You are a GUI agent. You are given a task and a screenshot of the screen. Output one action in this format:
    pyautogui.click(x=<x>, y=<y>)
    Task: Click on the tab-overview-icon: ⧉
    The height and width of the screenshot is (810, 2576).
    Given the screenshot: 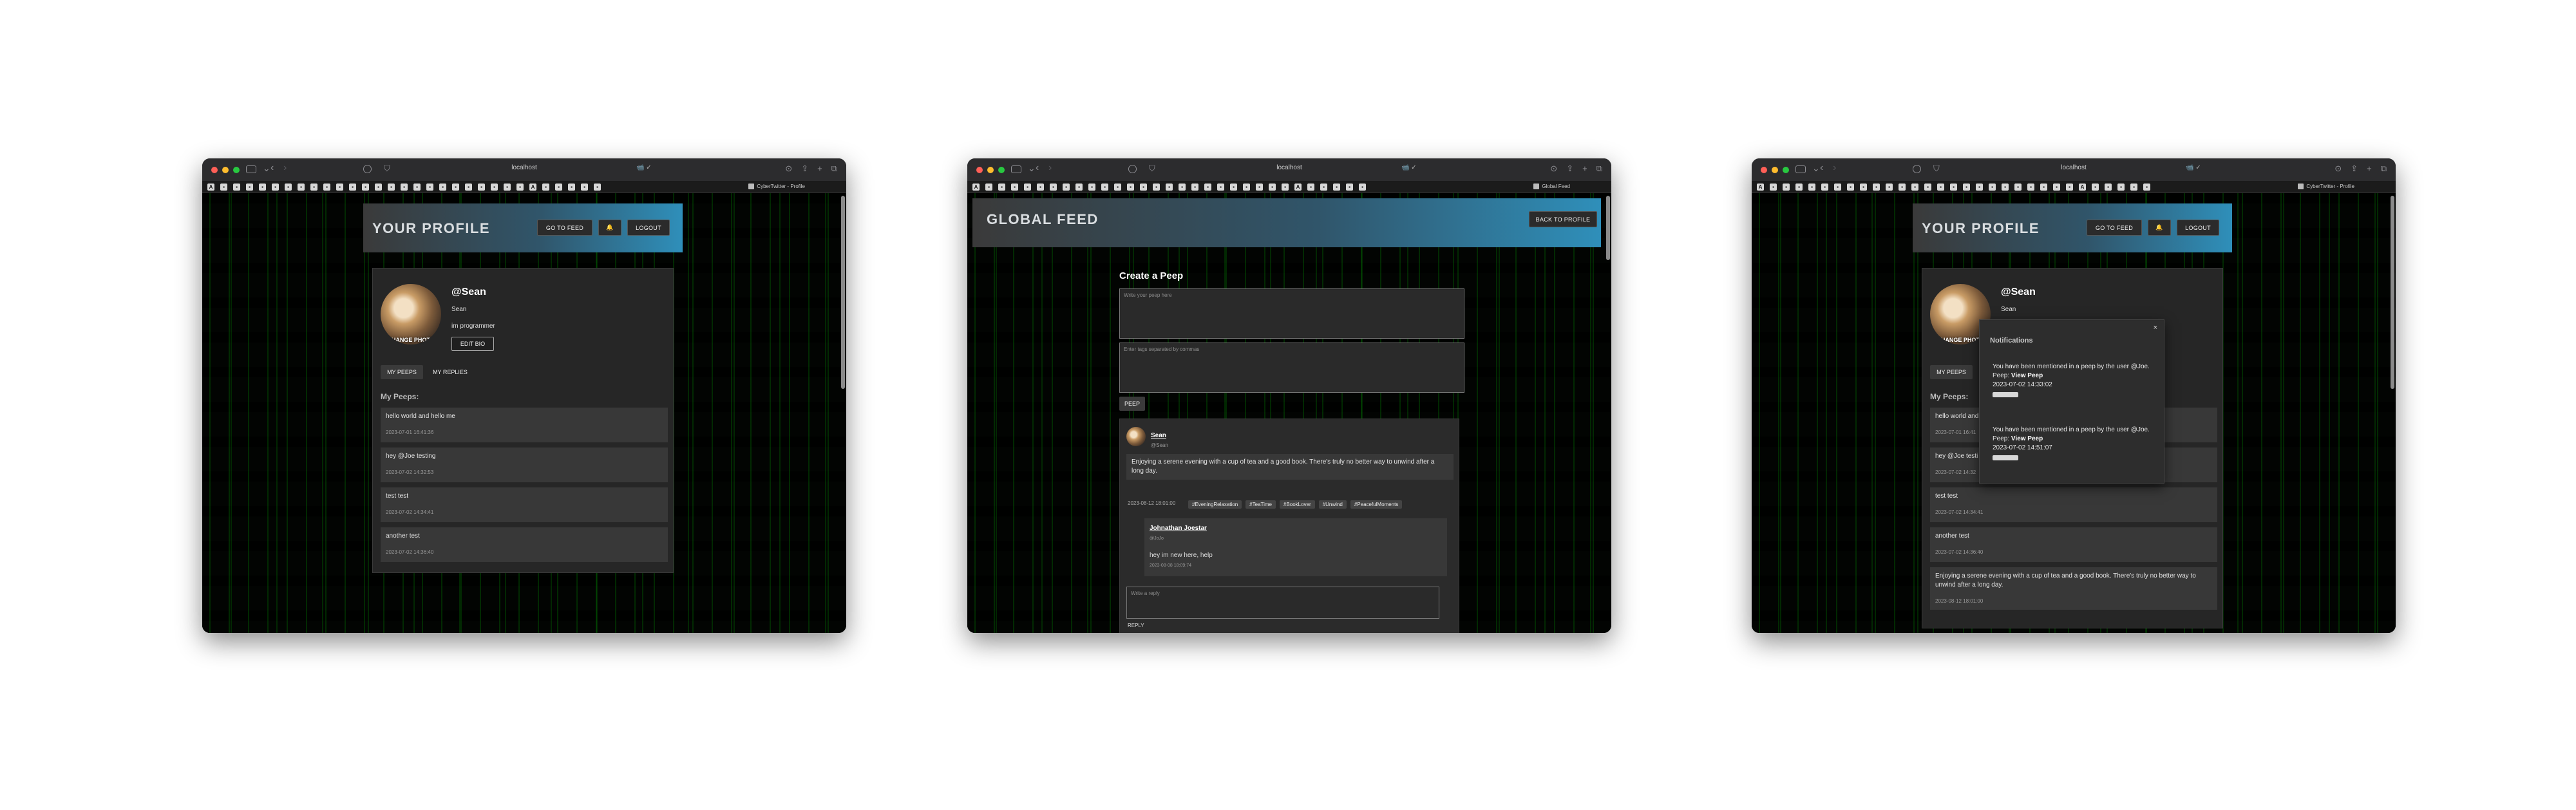 What is the action you would take?
    pyautogui.click(x=834, y=169)
    